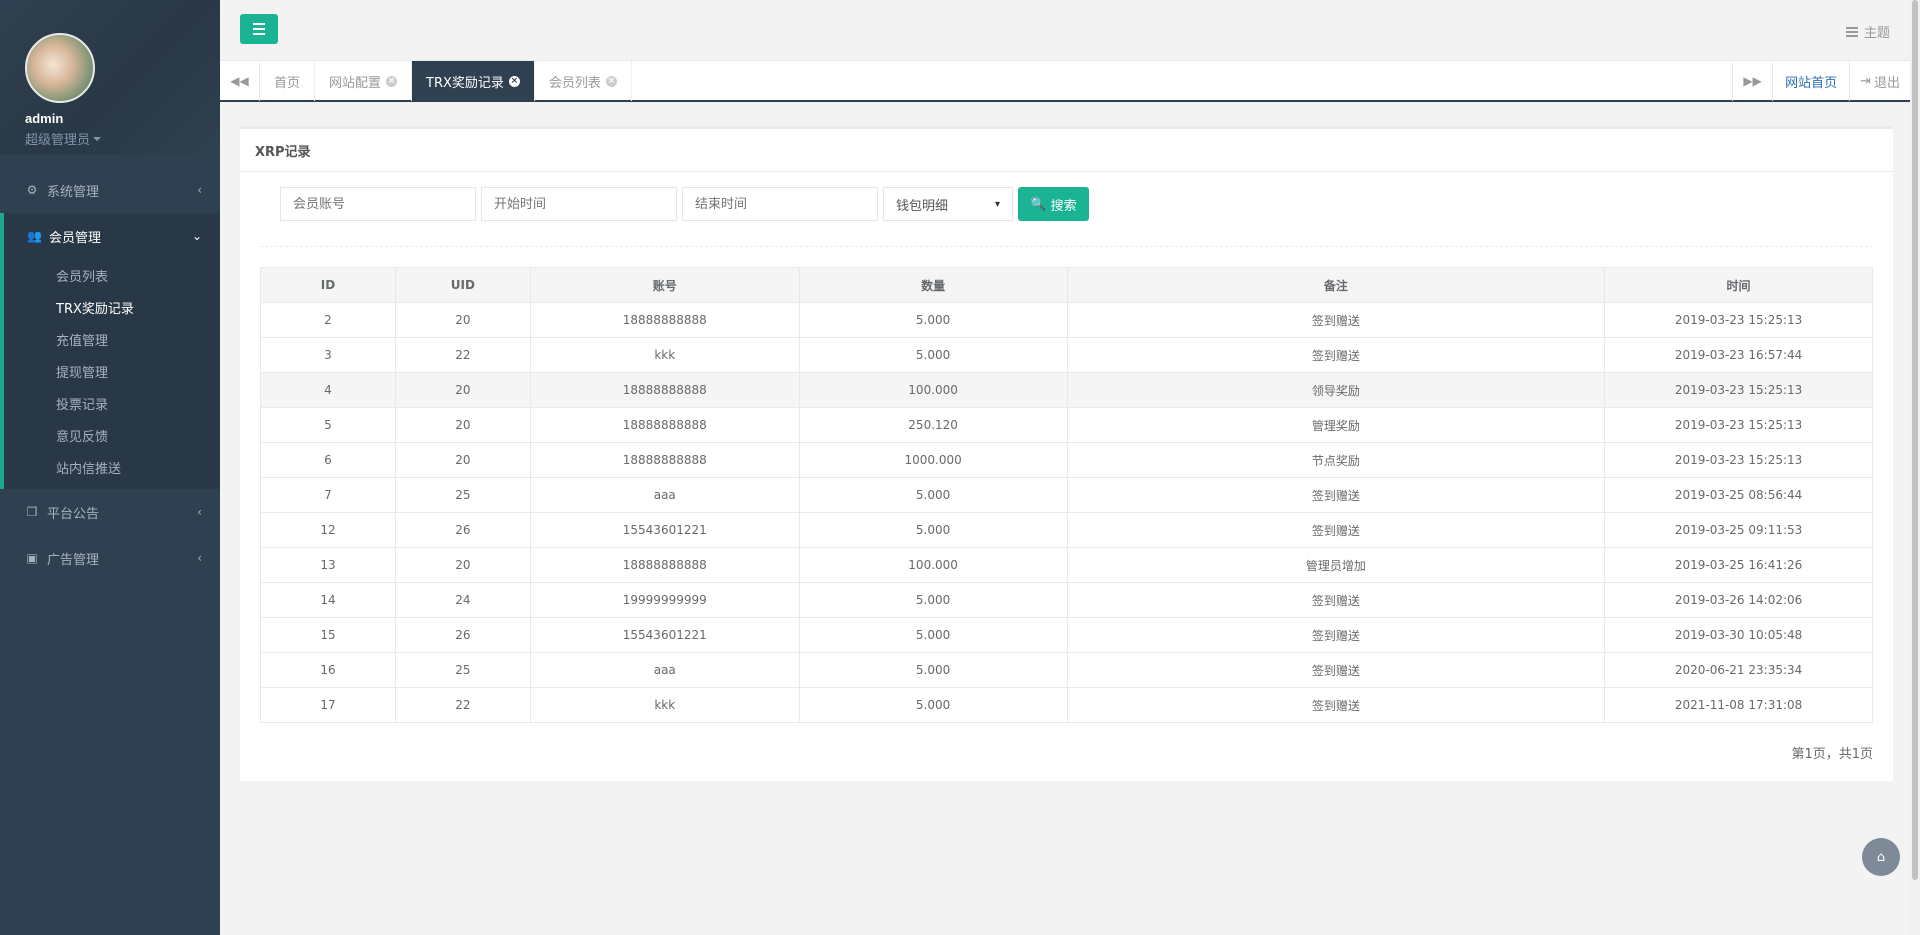 This screenshot has width=1920, height=935. What do you see at coordinates (664, 285) in the screenshot?
I see `column-header-account: 账号` at bounding box center [664, 285].